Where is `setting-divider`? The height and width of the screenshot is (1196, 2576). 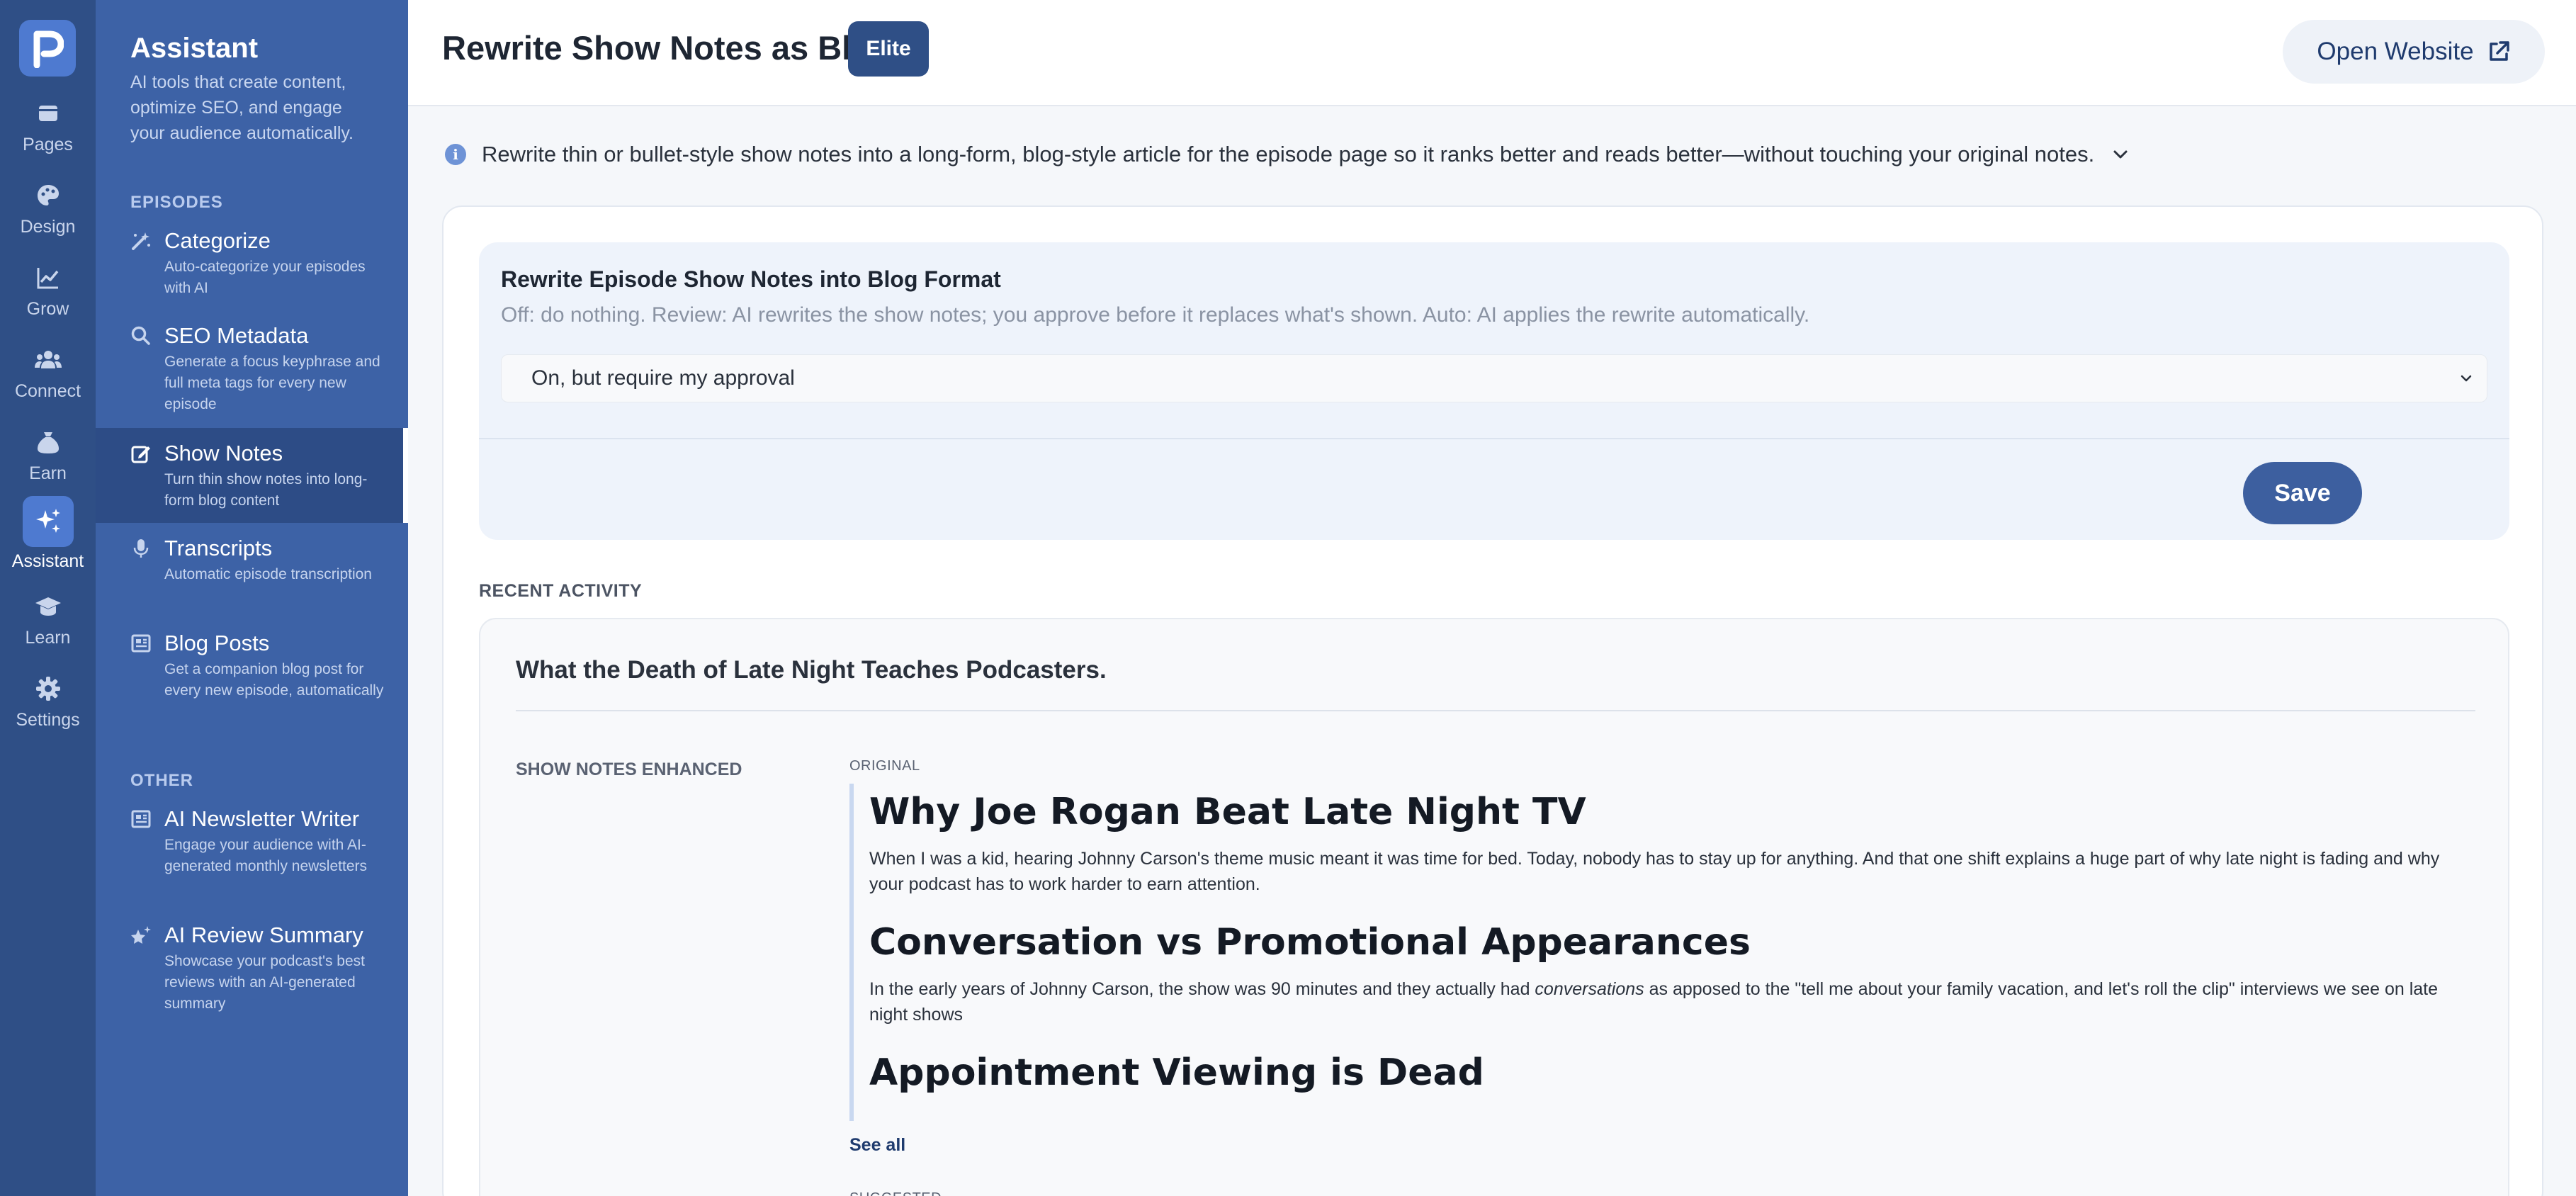 setting-divider is located at coordinates (1494, 438).